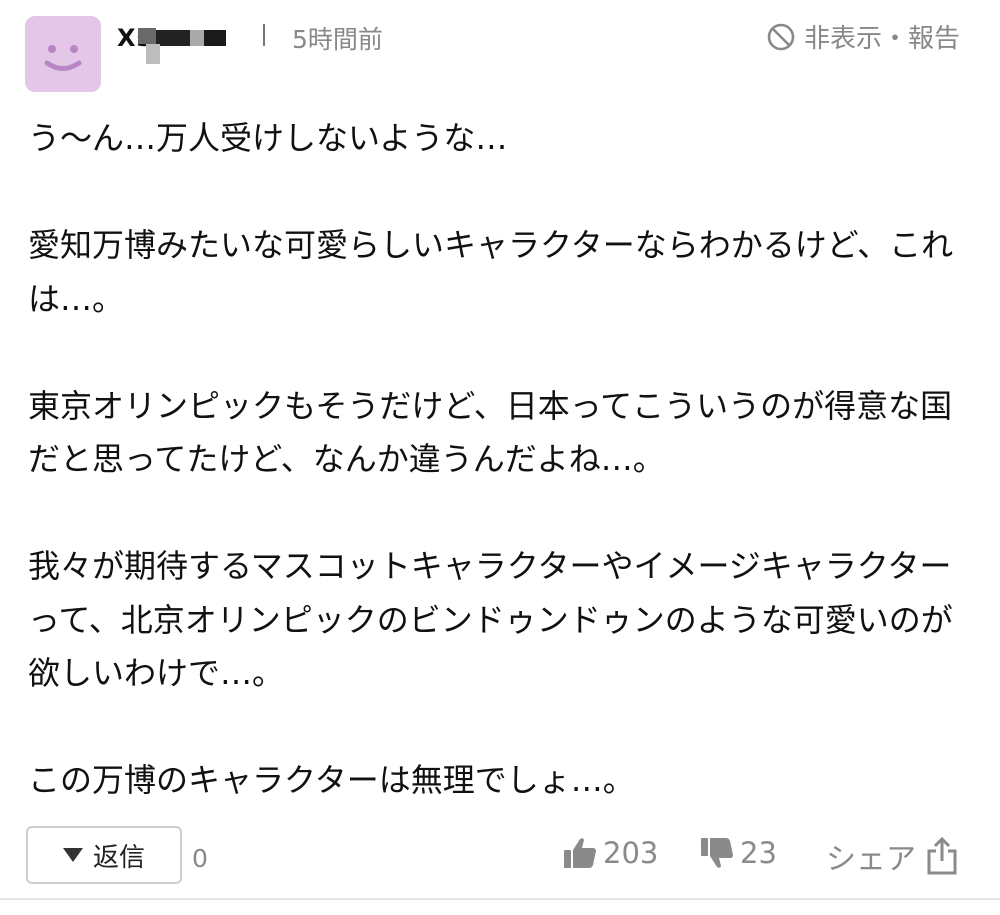 This screenshot has height=915, width=1000. I want to click on caret-down-icon, so click(72, 855).